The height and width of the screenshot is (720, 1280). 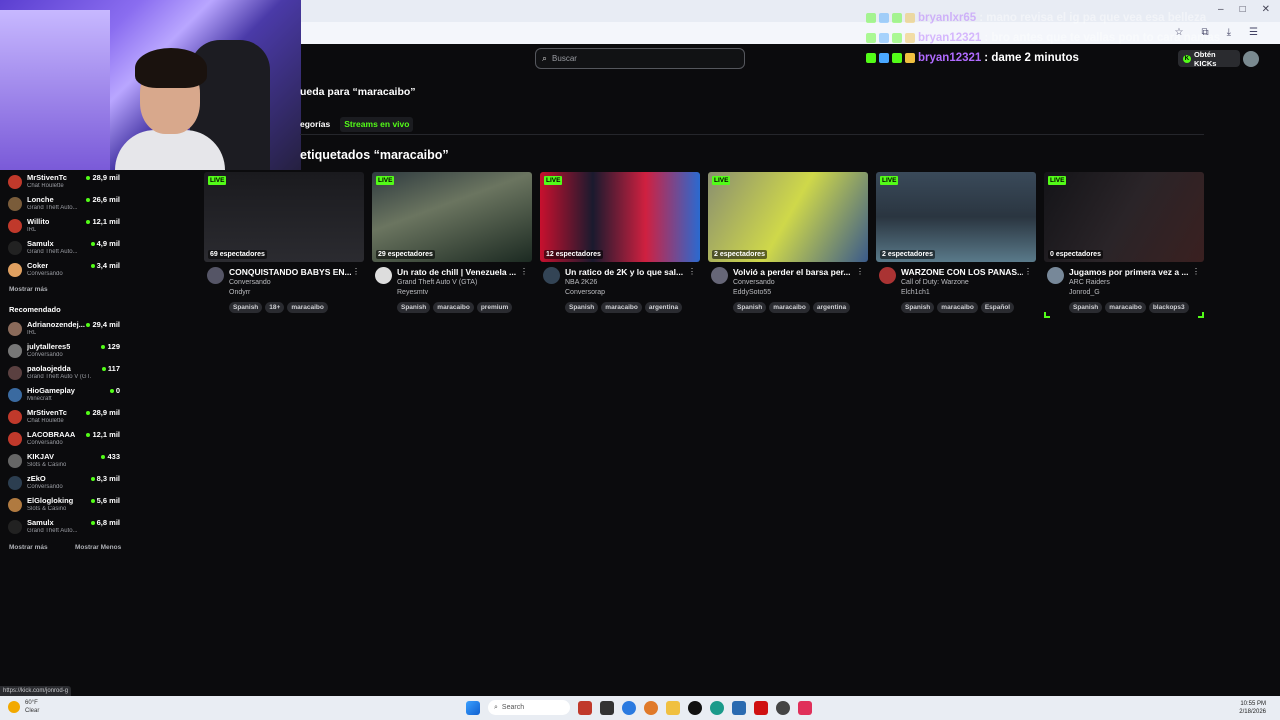 What do you see at coordinates (494, 307) in the screenshot?
I see `stream-tag: premium` at bounding box center [494, 307].